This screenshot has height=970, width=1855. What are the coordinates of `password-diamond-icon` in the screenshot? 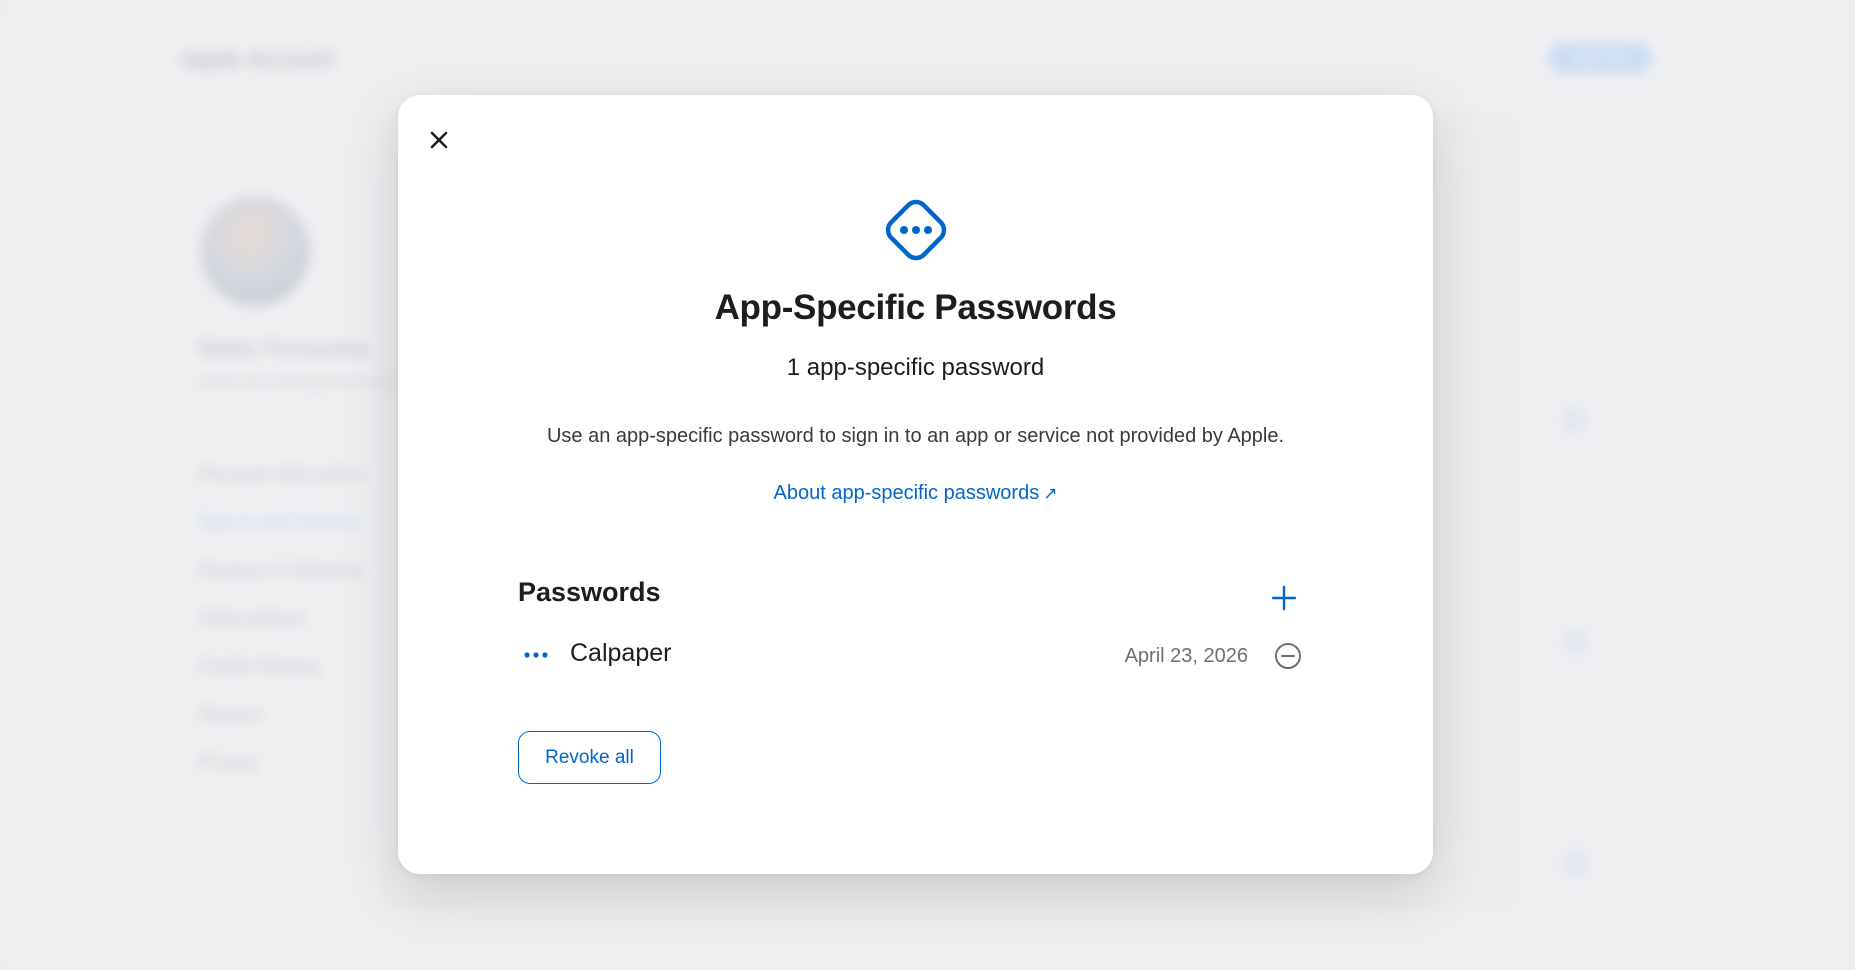 It's located at (916, 230).